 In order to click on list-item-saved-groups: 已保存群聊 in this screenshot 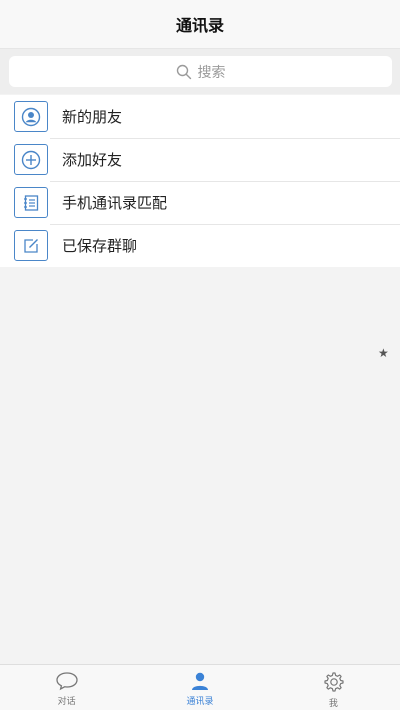, I will do `click(200, 245)`.